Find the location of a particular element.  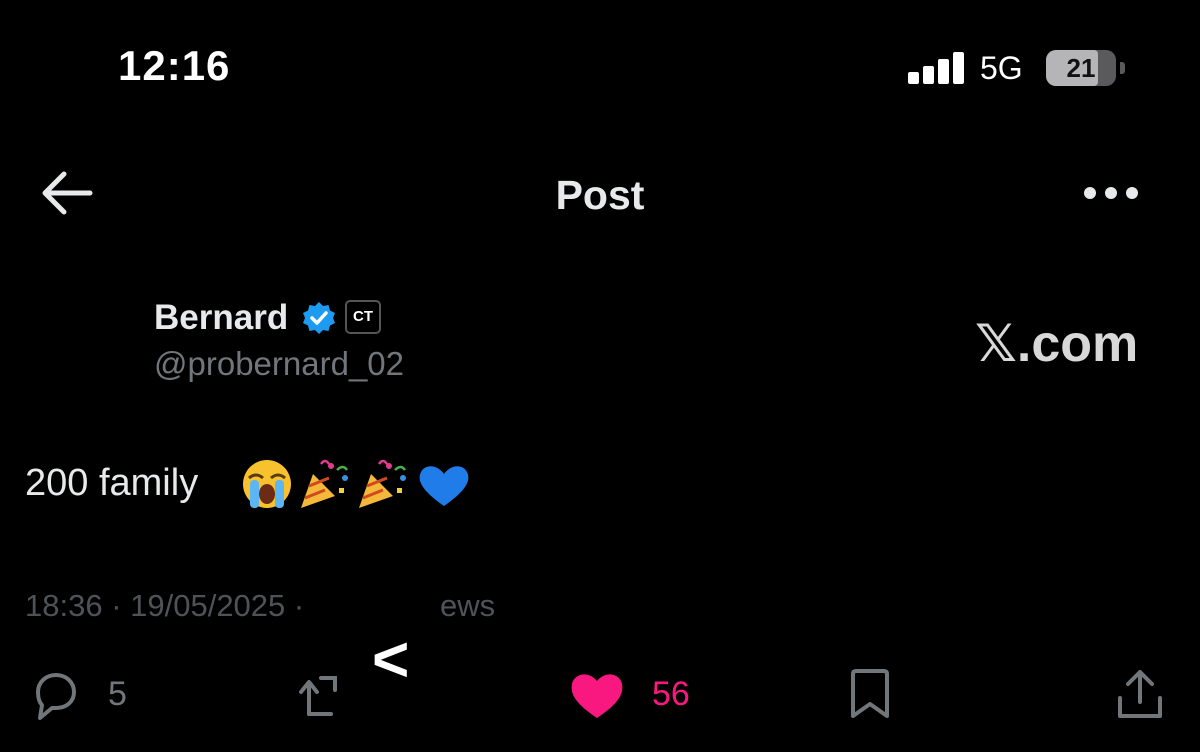

more-horizontal-icon is located at coordinates (1111, 193).